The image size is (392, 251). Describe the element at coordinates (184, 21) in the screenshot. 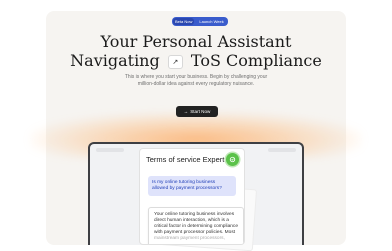

I see `beta-tag: Beta Now` at that location.